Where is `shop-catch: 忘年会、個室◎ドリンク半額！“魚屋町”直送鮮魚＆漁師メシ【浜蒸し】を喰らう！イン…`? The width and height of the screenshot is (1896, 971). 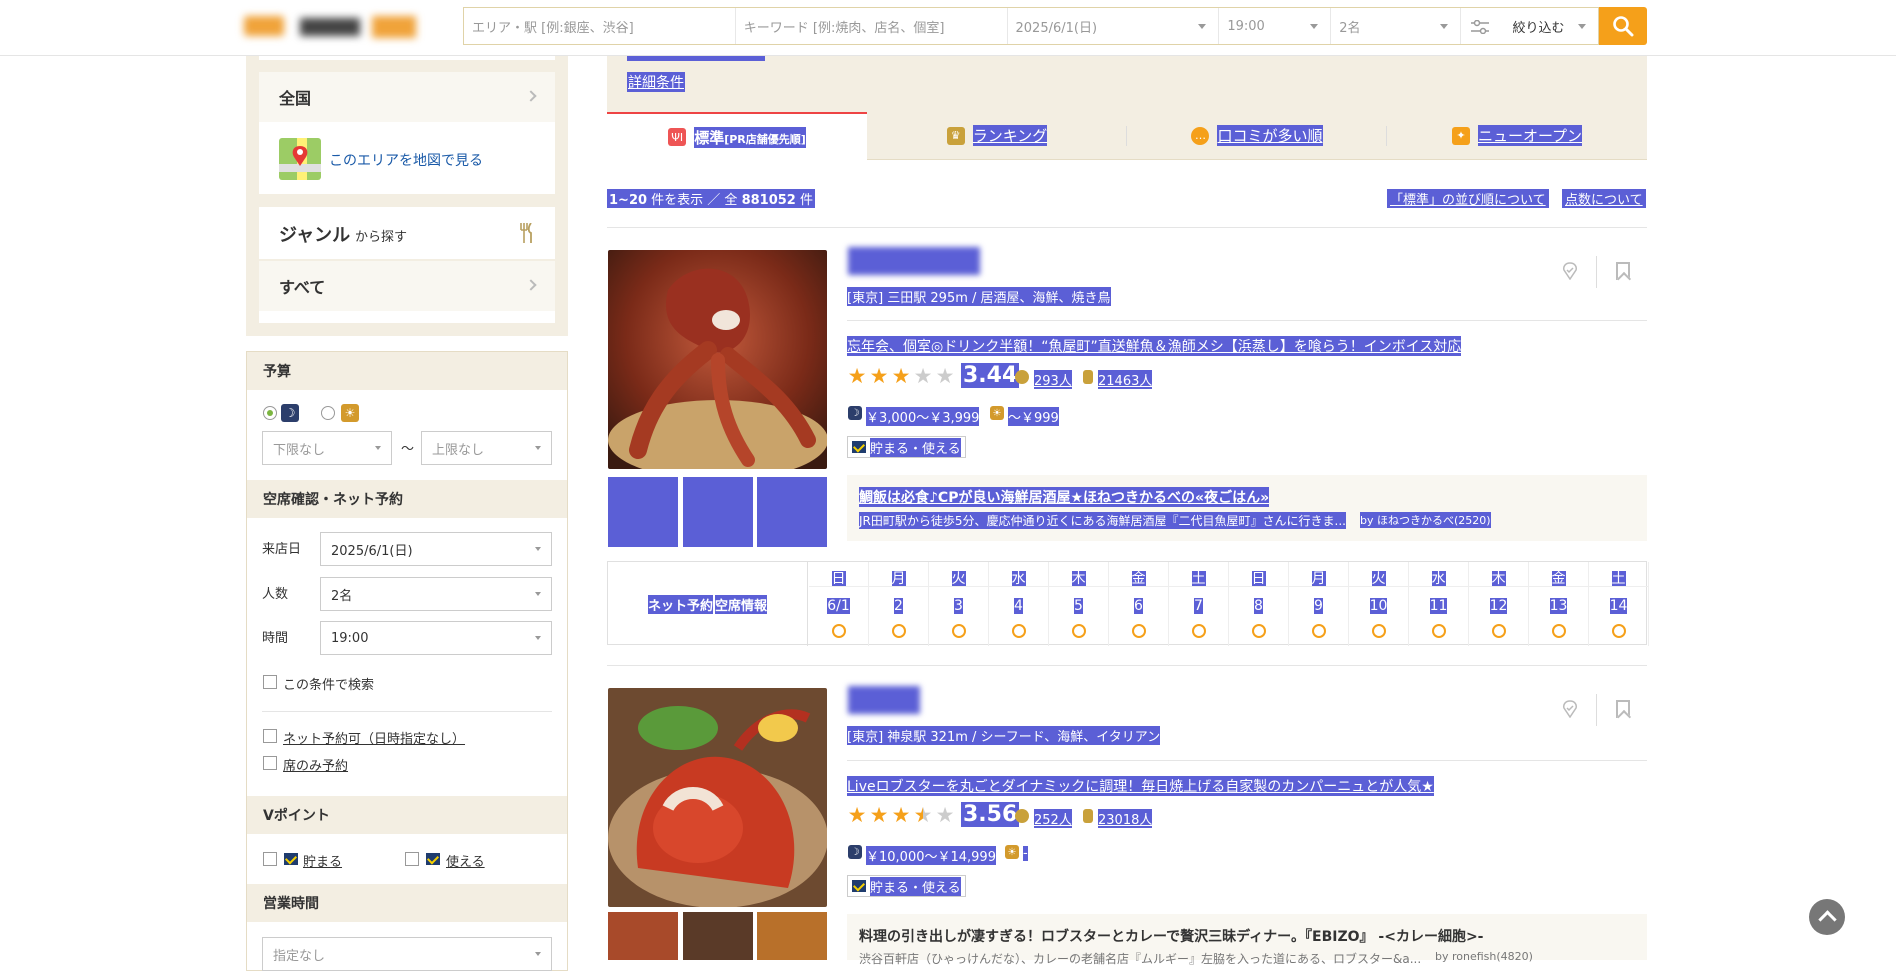
shop-catch: 忘年会、個室◎ドリンク半額！“魚屋町”直送鮮魚＆漁師メシ【浜蒸し】を喰らう！イン… is located at coordinates (1154, 346).